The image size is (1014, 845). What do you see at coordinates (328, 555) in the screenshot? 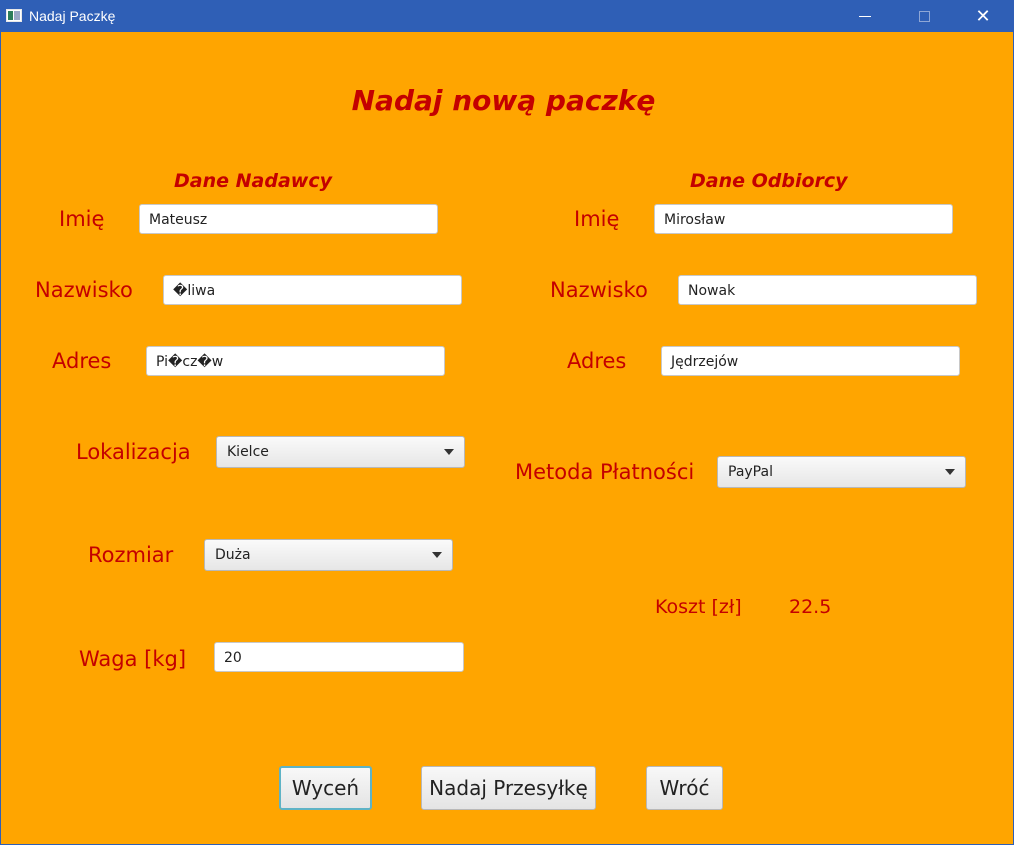
I see `size-select: Duża` at bounding box center [328, 555].